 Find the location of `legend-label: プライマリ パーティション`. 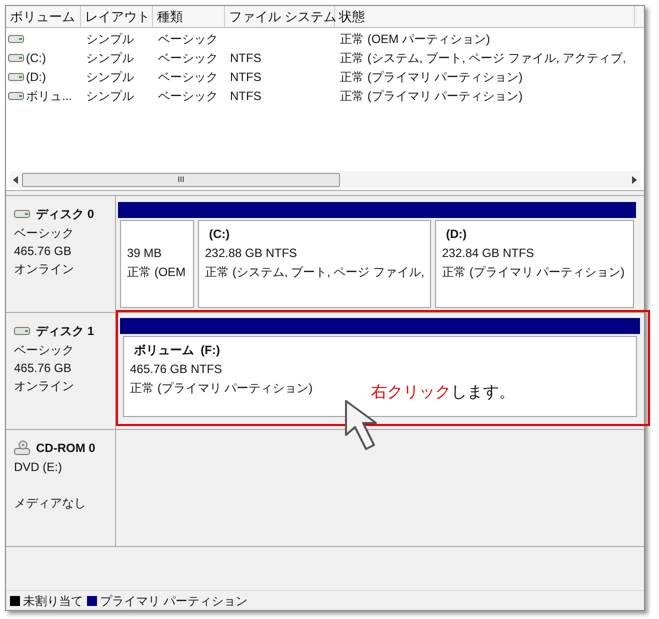

legend-label: プライマリ パーティション is located at coordinates (174, 601).